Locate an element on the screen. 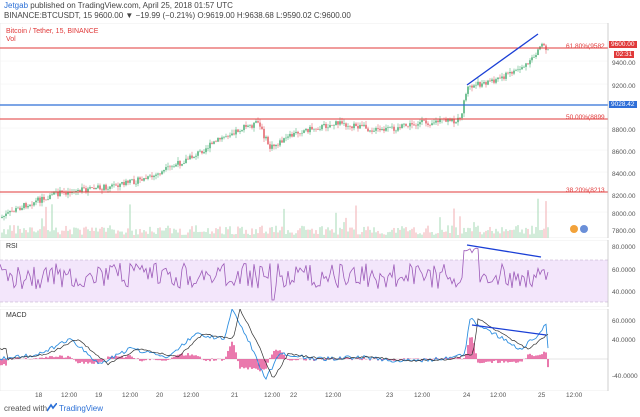  tradingview-brand-link: TradingView is located at coordinates (81, 408).